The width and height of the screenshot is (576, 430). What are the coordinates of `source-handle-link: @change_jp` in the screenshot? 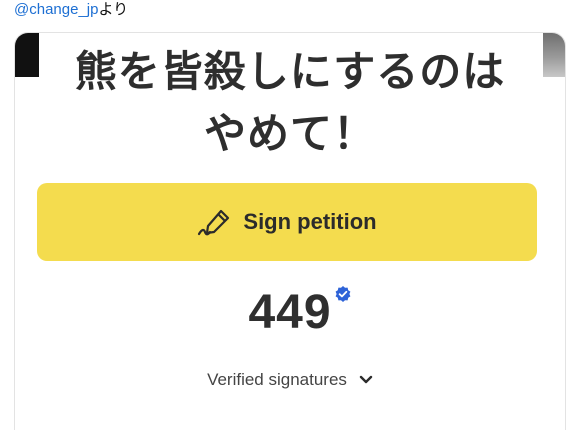 It's located at (56, 9).